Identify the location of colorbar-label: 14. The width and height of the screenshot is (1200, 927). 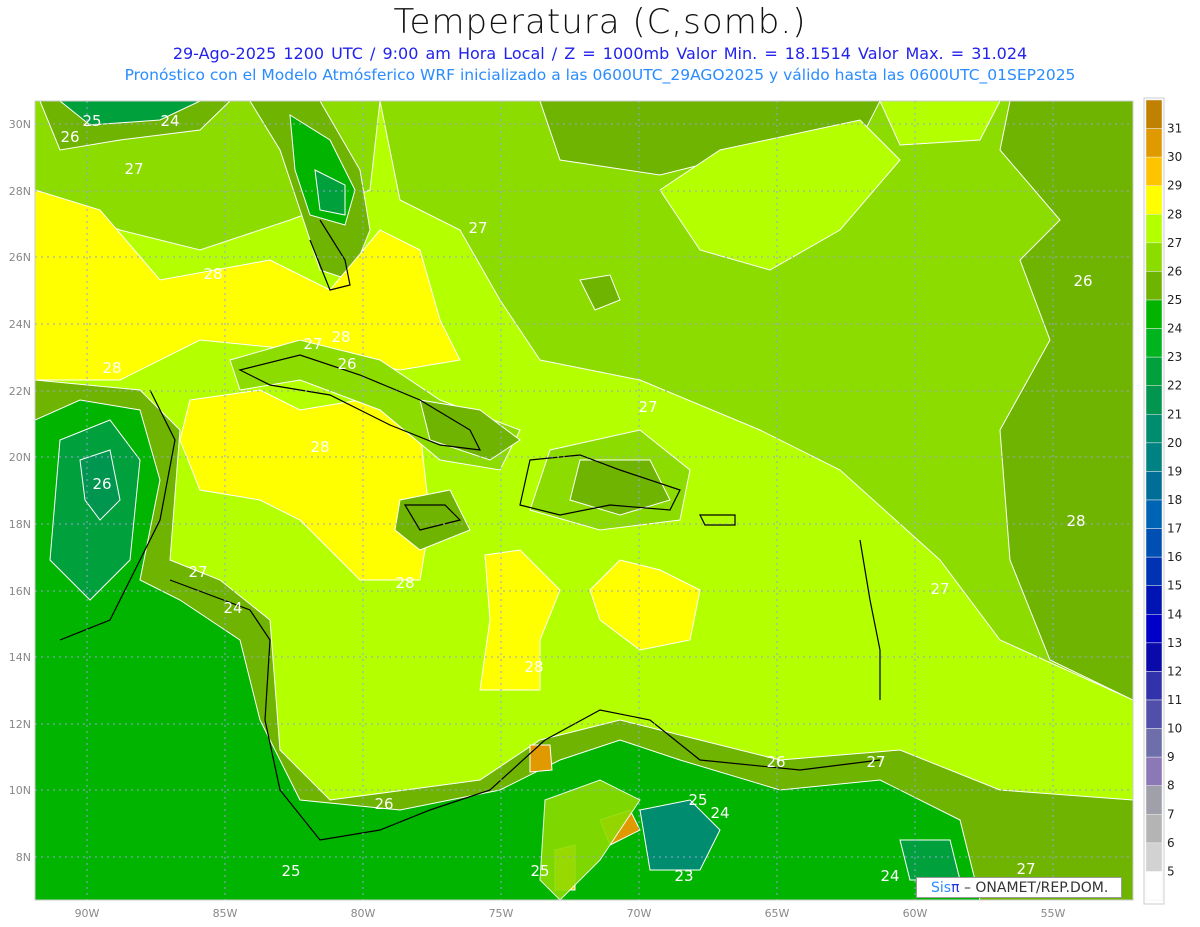
(1174, 614).